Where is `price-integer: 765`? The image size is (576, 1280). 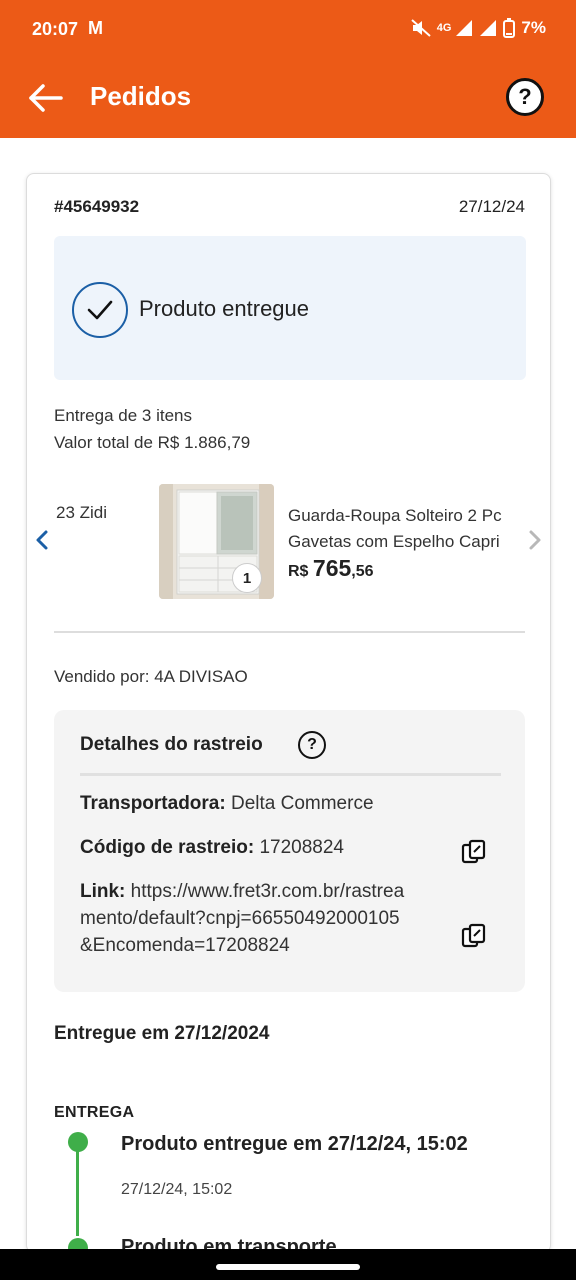 price-integer: 765 is located at coordinates (332, 568).